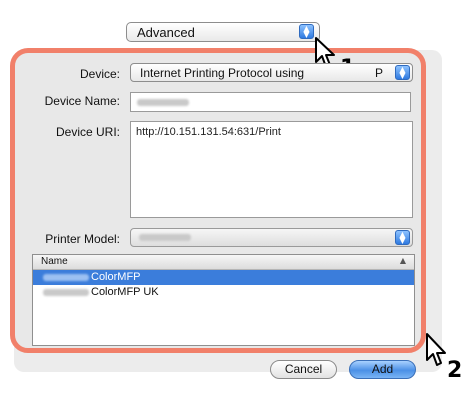 The height and width of the screenshot is (394, 467). I want to click on popup-value: Advanced, so click(166, 32).